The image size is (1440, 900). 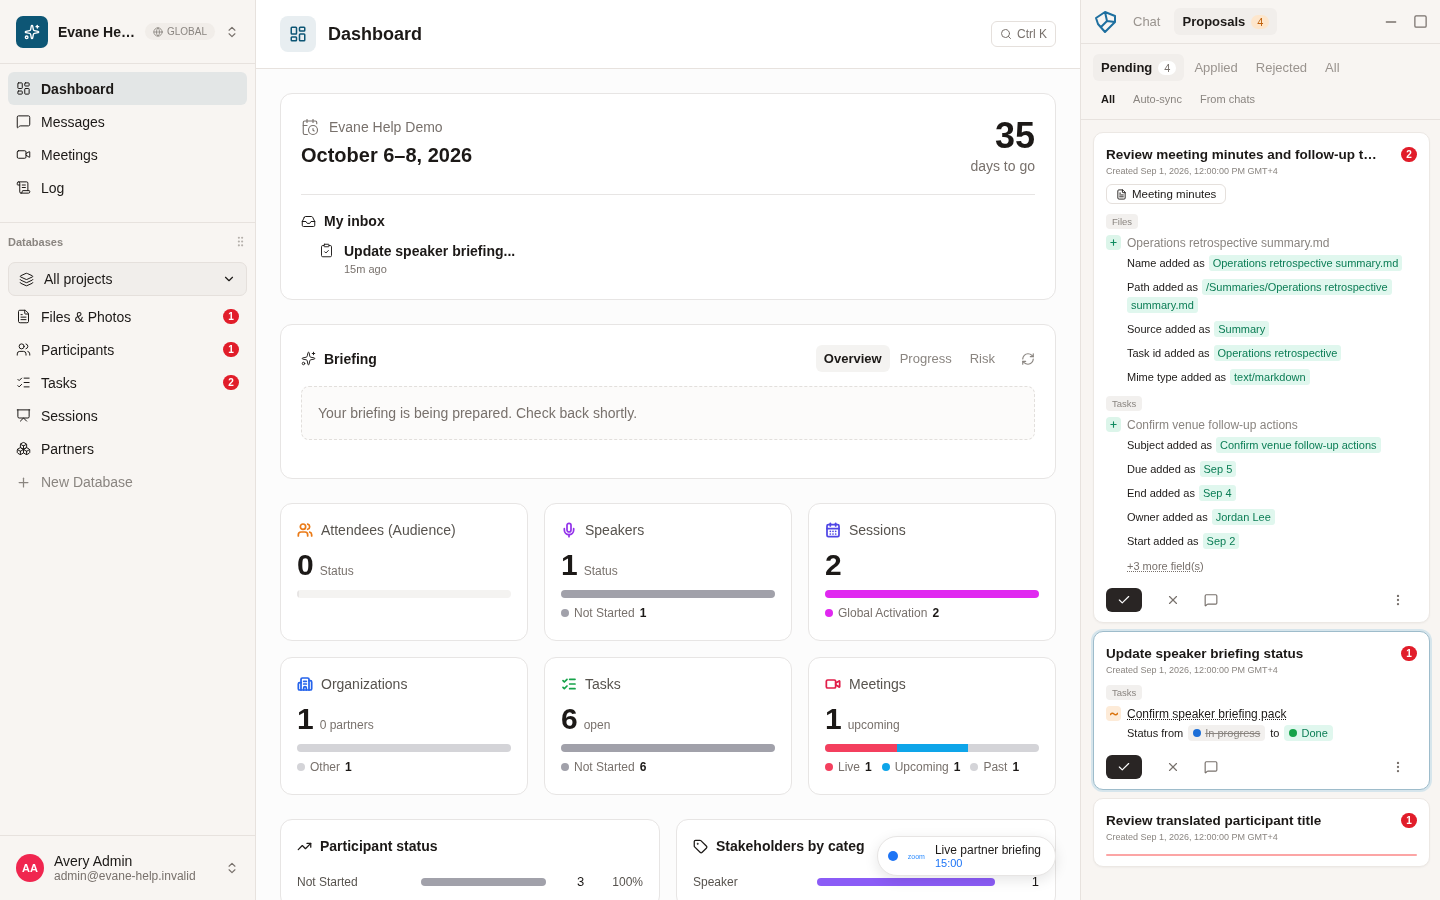 What do you see at coordinates (127, 88) in the screenshot?
I see `nav-item: Dashboard` at bounding box center [127, 88].